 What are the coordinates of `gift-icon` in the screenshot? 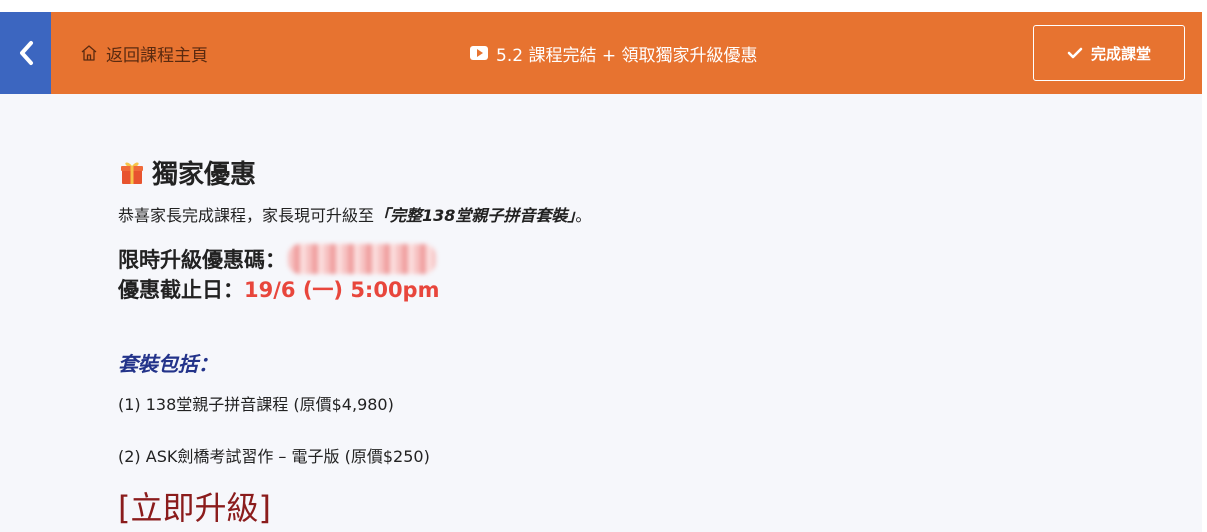 It's located at (132, 173).